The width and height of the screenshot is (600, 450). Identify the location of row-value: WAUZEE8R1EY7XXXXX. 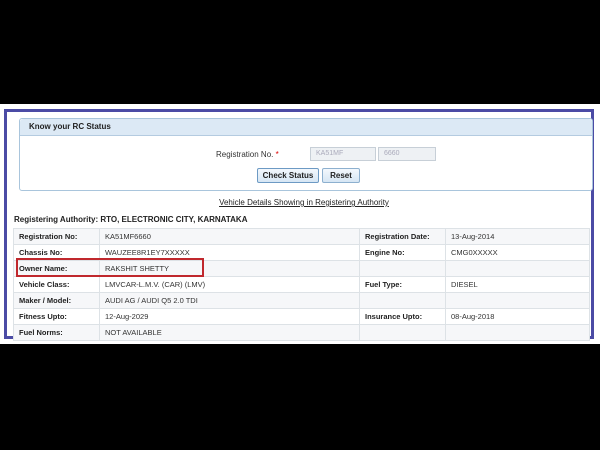
(229, 252).